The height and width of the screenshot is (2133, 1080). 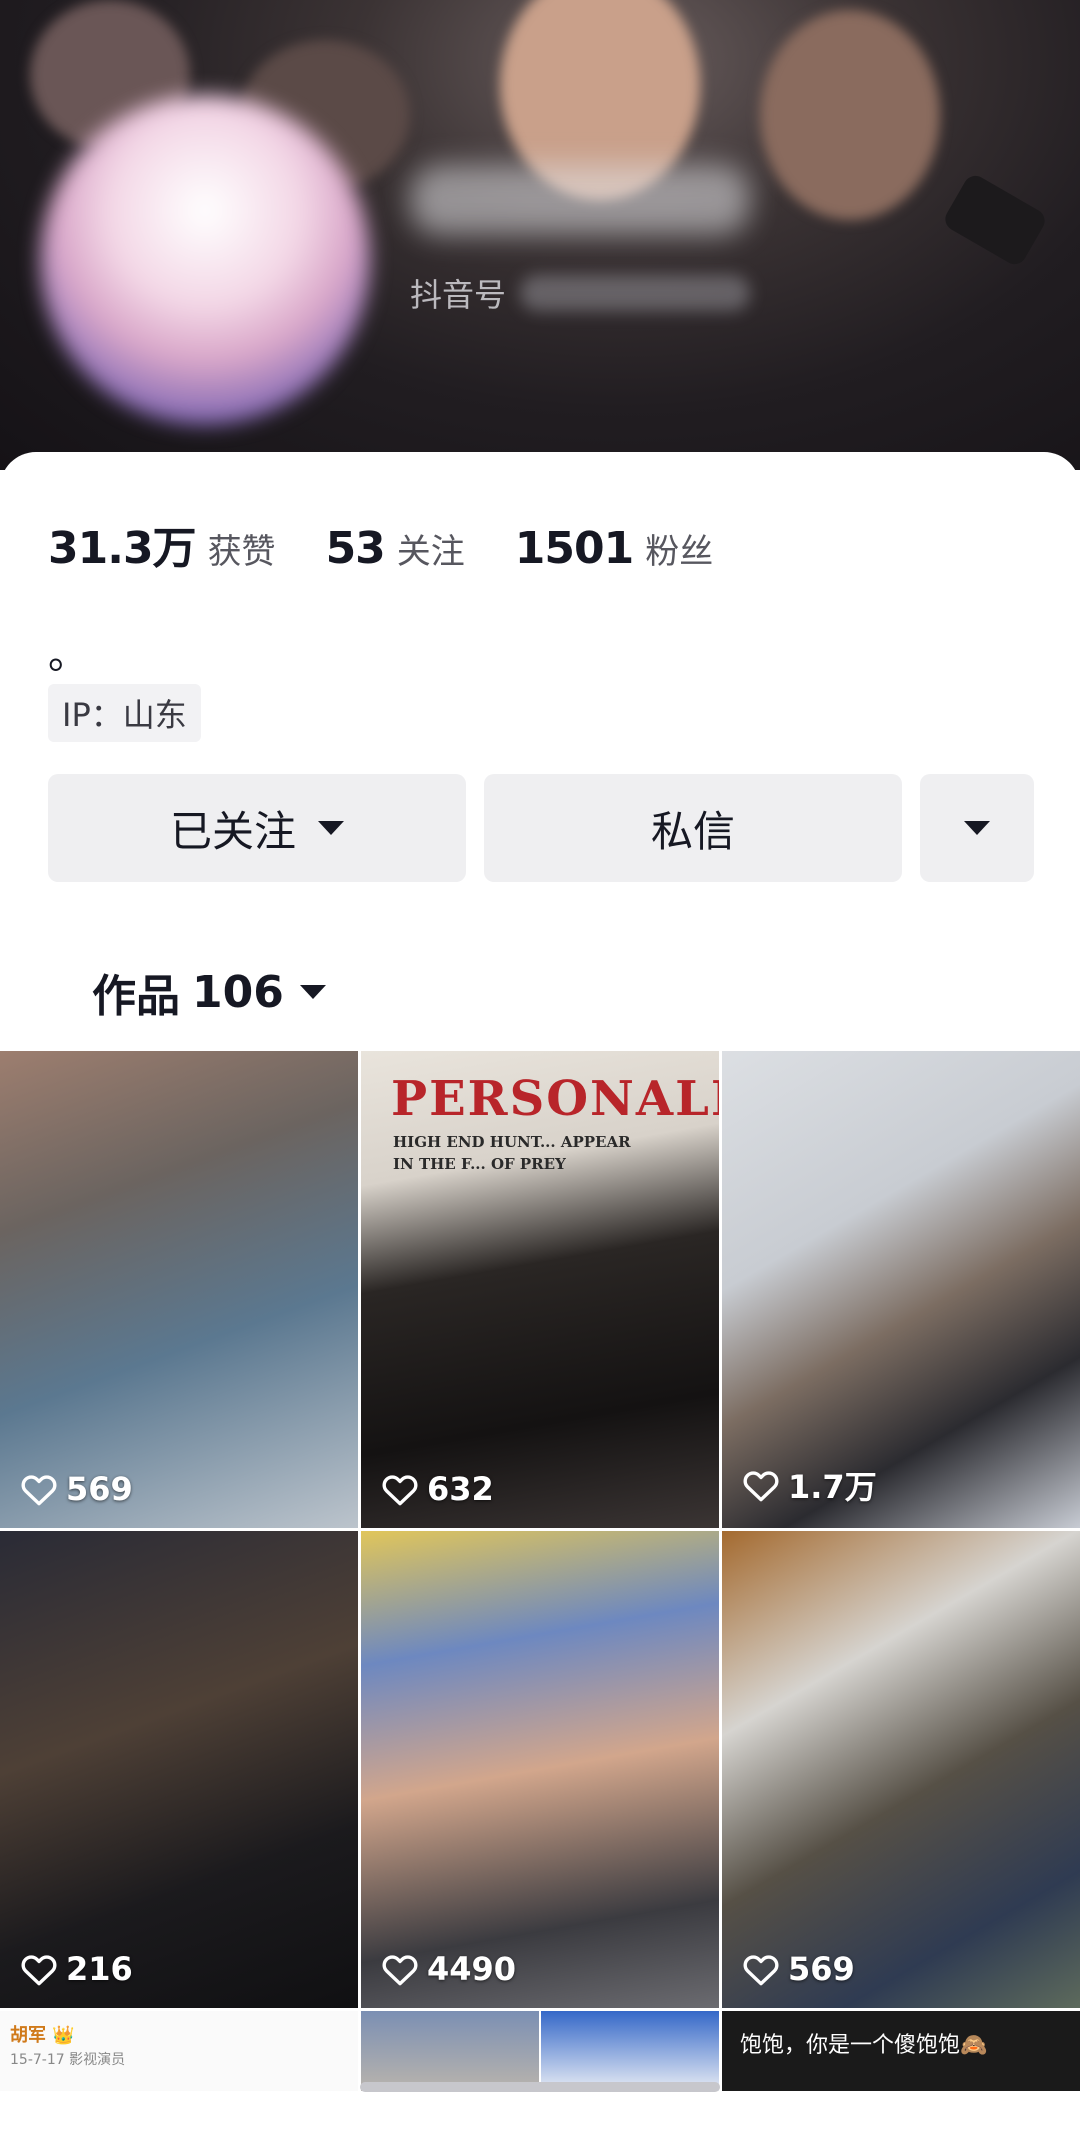 What do you see at coordinates (124, 713) in the screenshot?
I see `ip-location-tag: IP：山东` at bounding box center [124, 713].